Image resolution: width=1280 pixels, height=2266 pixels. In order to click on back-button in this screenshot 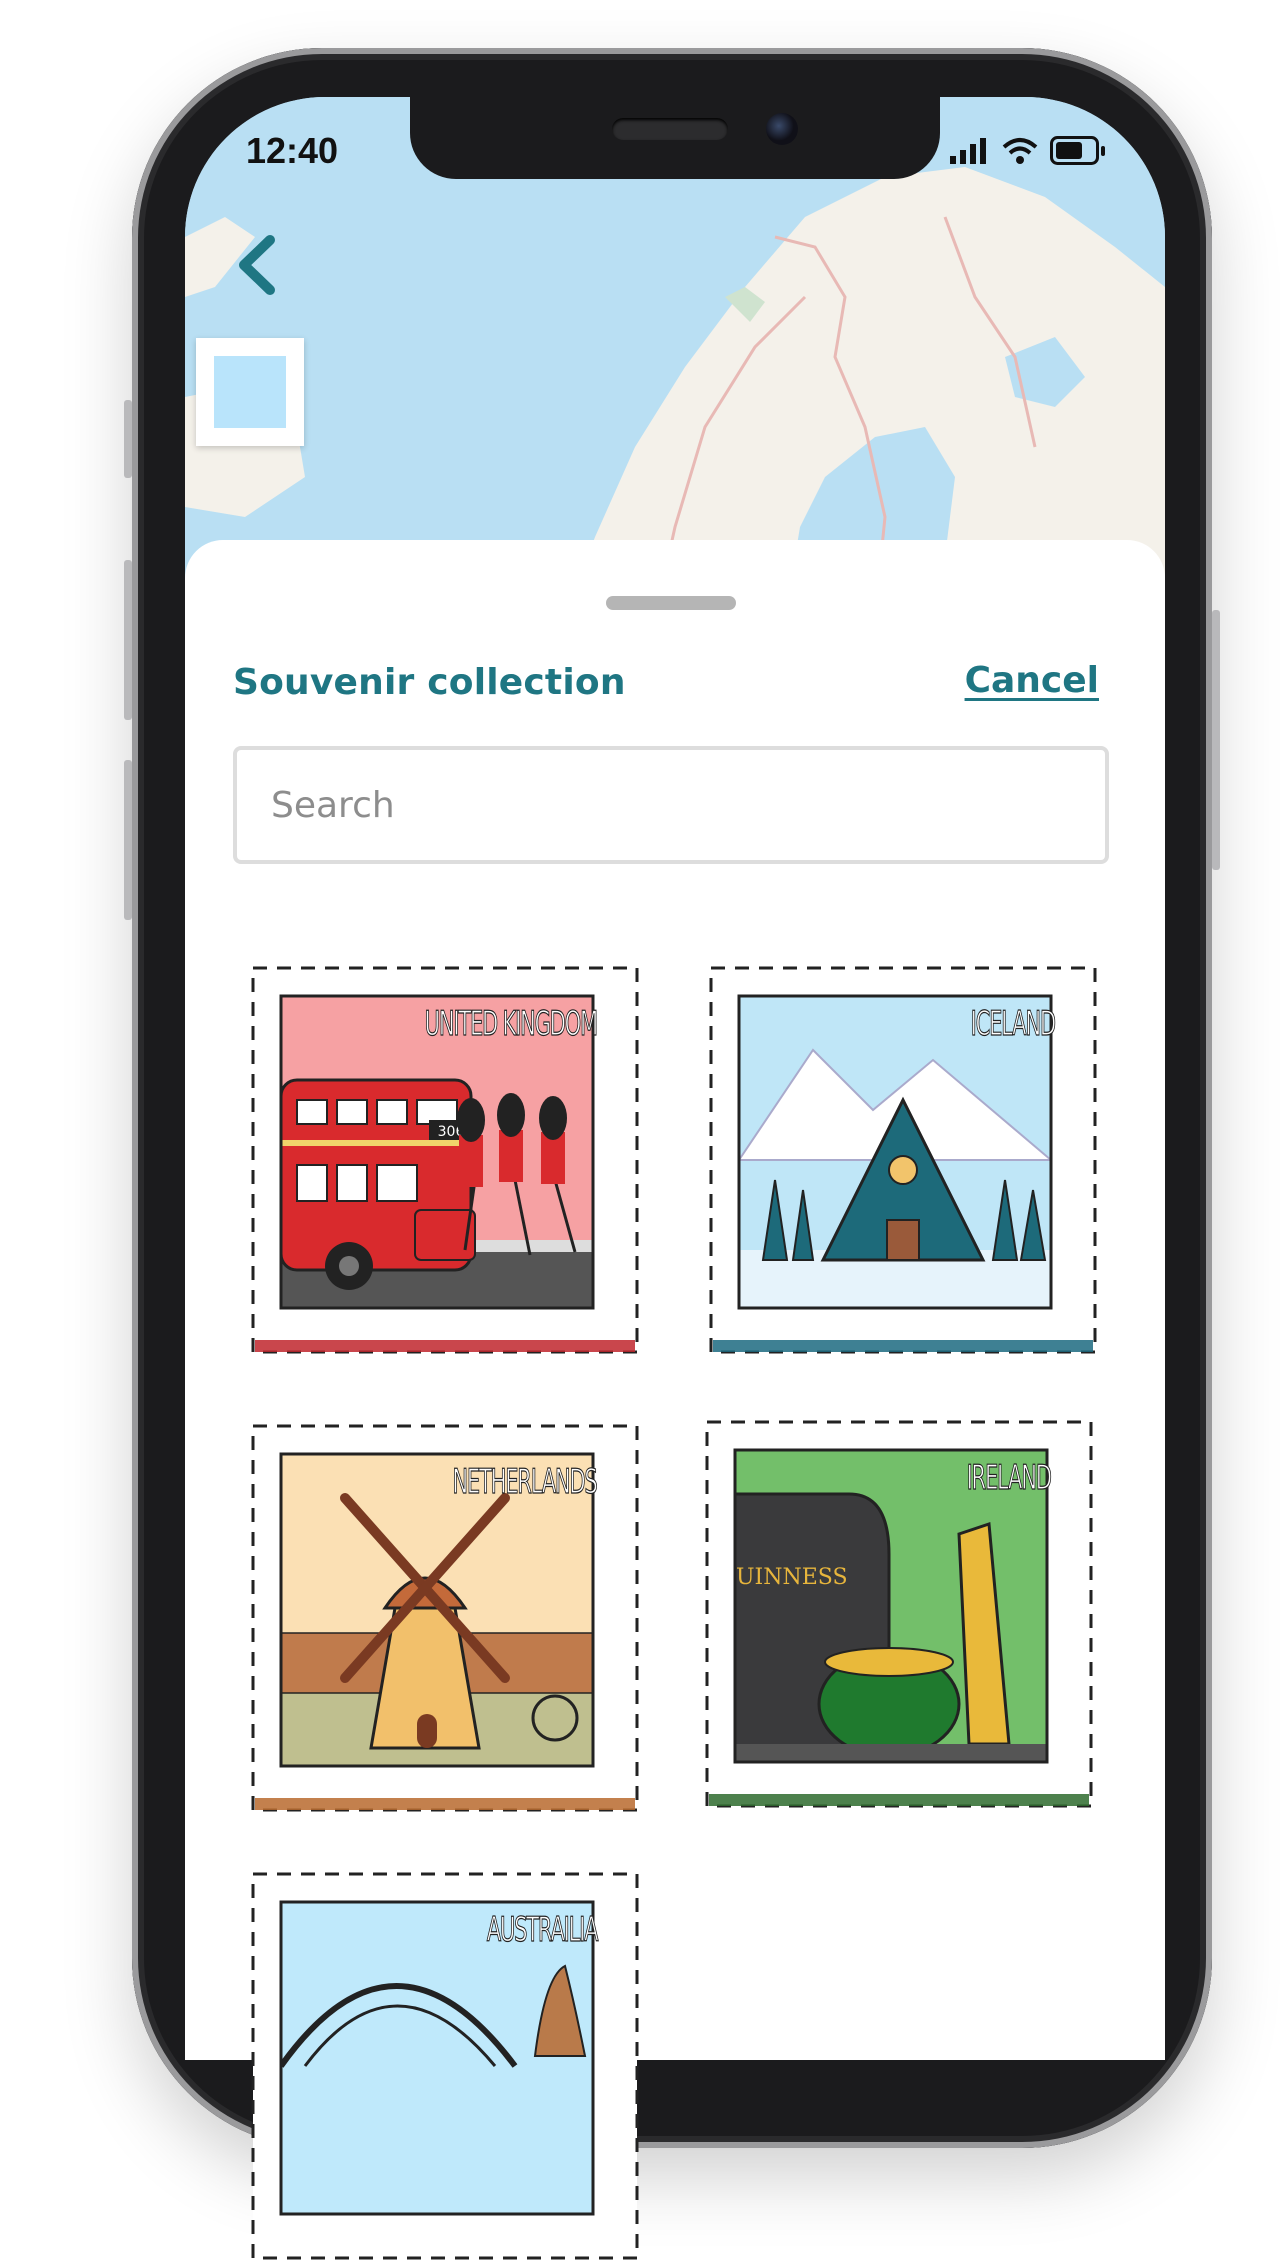, I will do `click(258, 265)`.